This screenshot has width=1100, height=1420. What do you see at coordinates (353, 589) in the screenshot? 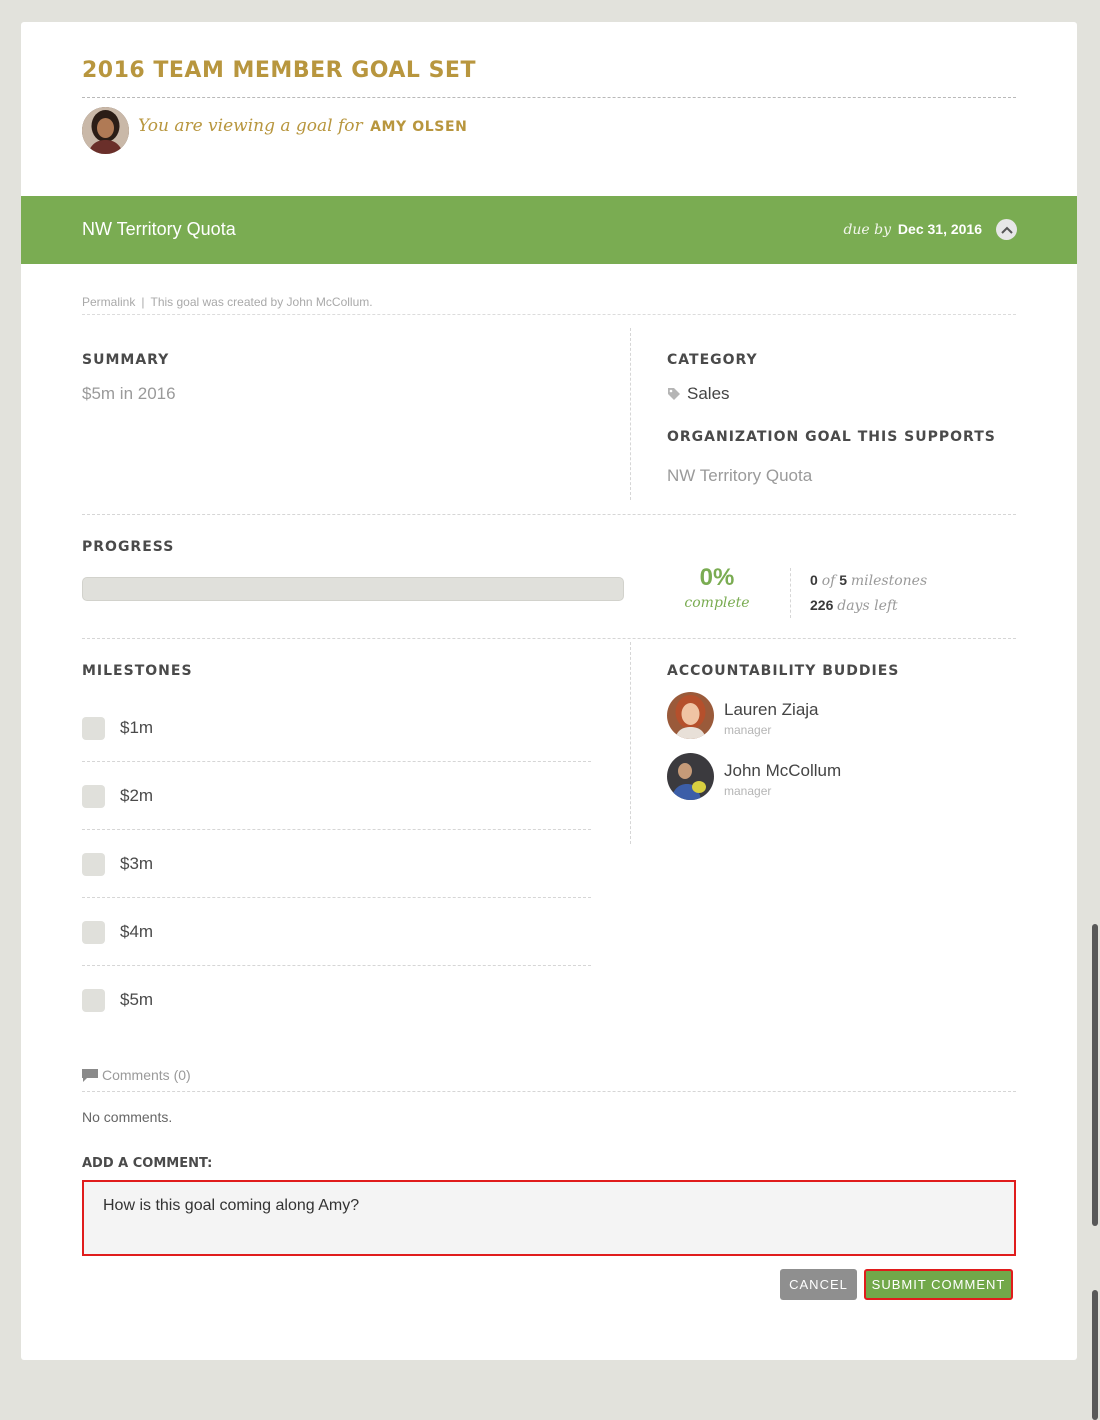
I see `progress-bar` at bounding box center [353, 589].